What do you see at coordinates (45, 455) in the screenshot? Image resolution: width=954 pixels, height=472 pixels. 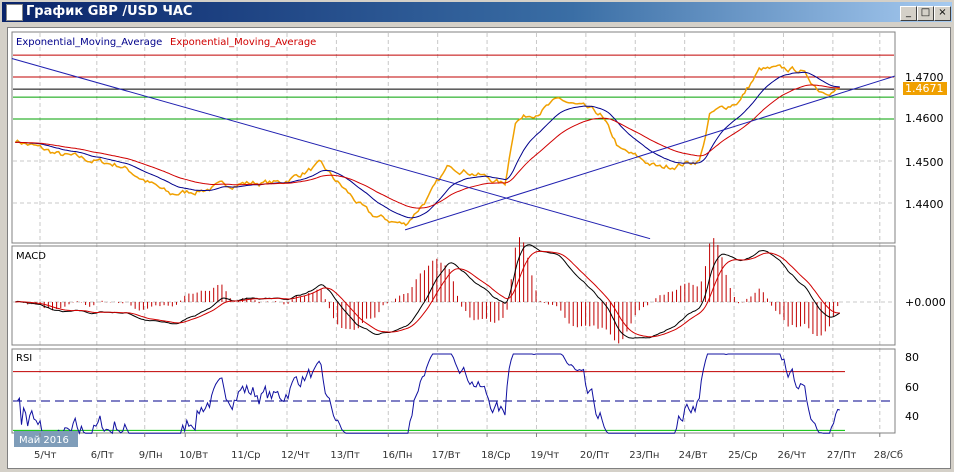 I see `x-axis-label: 5/Чт` at bounding box center [45, 455].